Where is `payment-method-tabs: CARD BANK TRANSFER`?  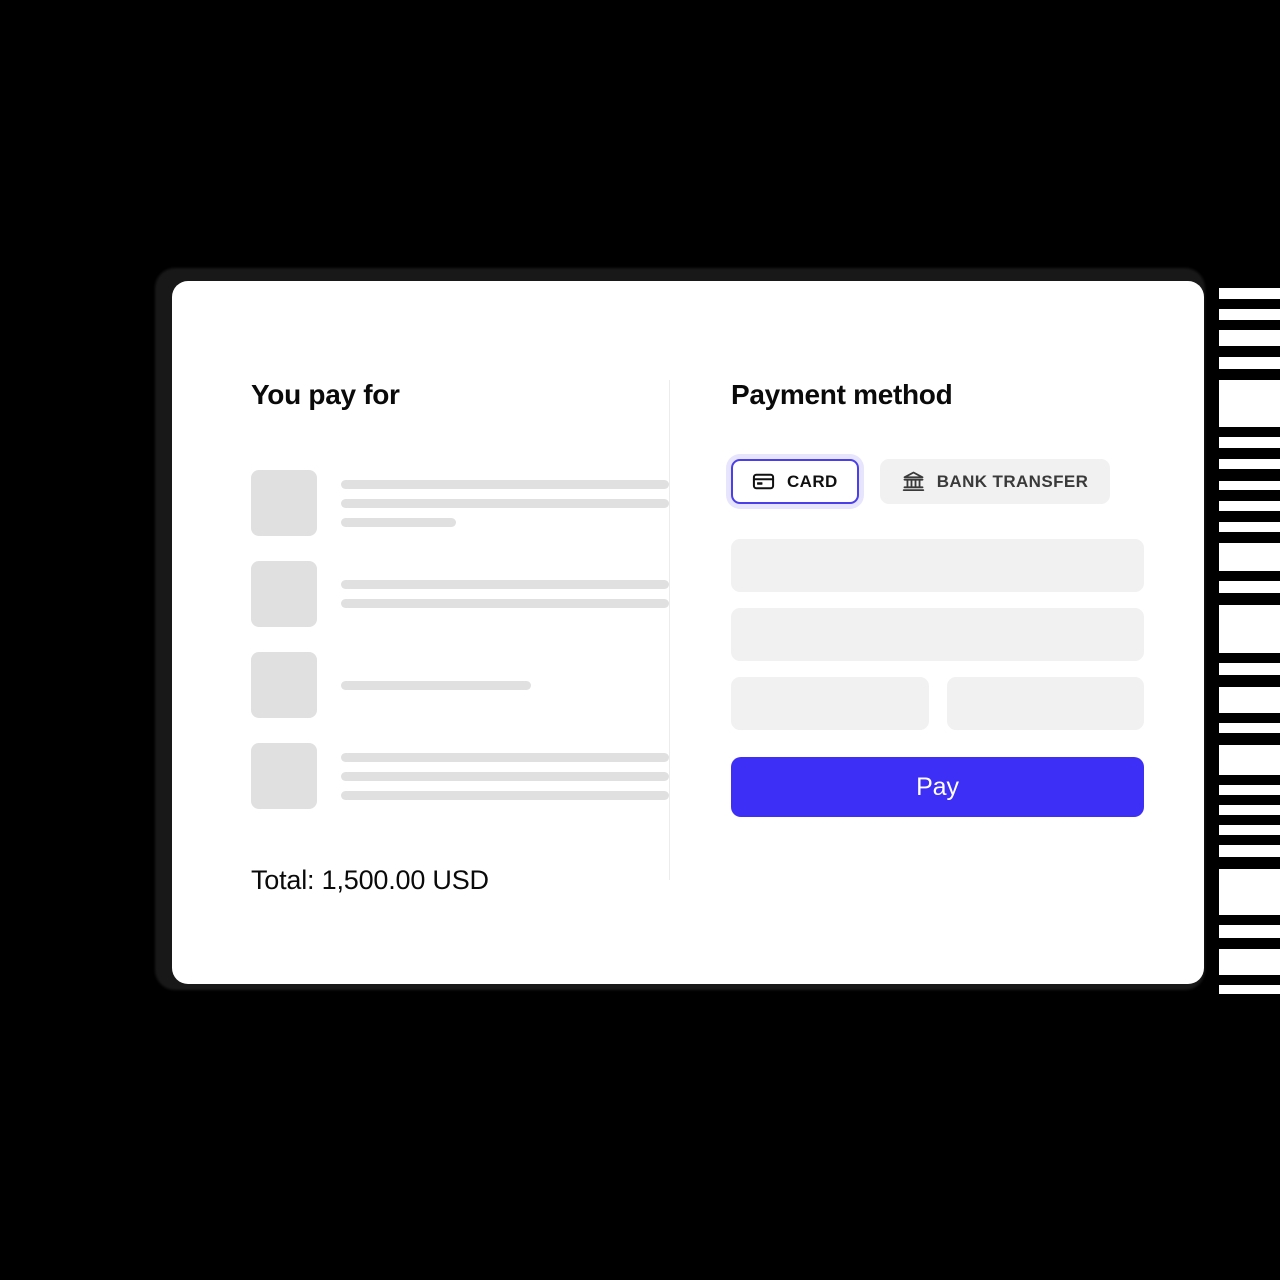 payment-method-tabs: CARD BANK TRANSFER is located at coordinates (937, 481).